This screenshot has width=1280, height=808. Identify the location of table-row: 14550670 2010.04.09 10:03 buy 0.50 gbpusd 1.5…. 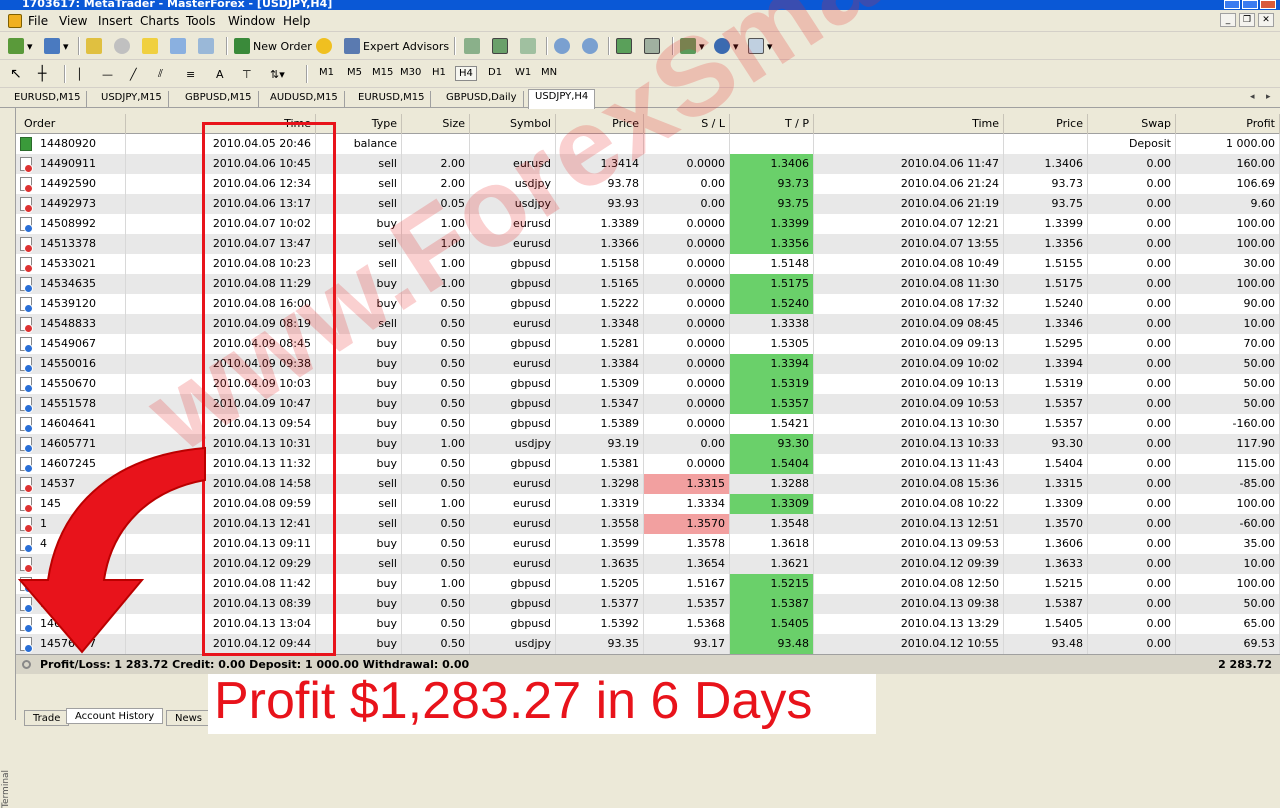
(648, 384).